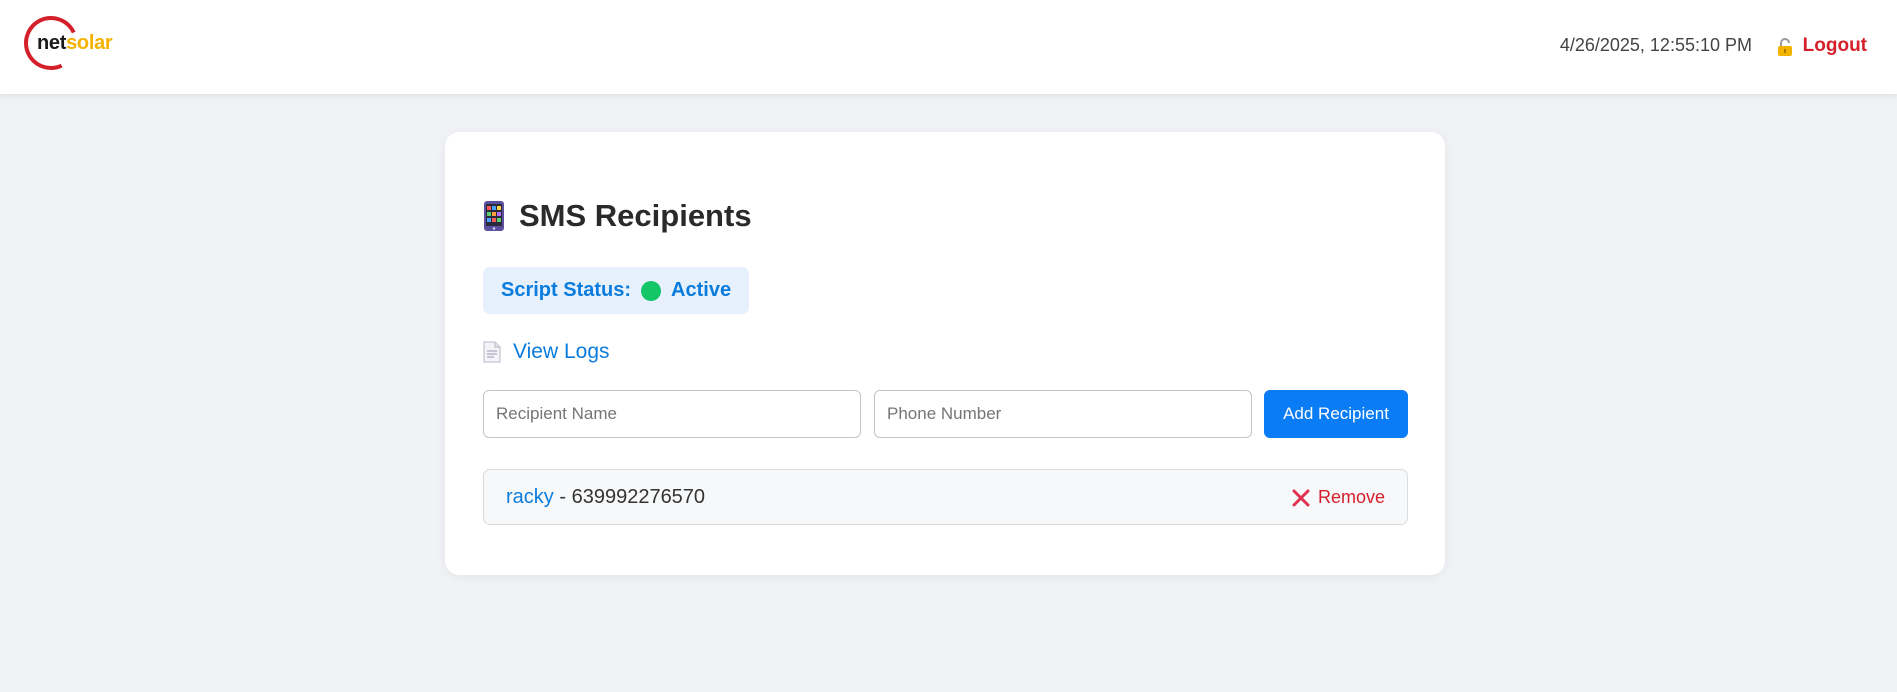 The width and height of the screenshot is (1897, 692). Describe the element at coordinates (1063, 414) in the screenshot. I see `phone-number-input` at that location.